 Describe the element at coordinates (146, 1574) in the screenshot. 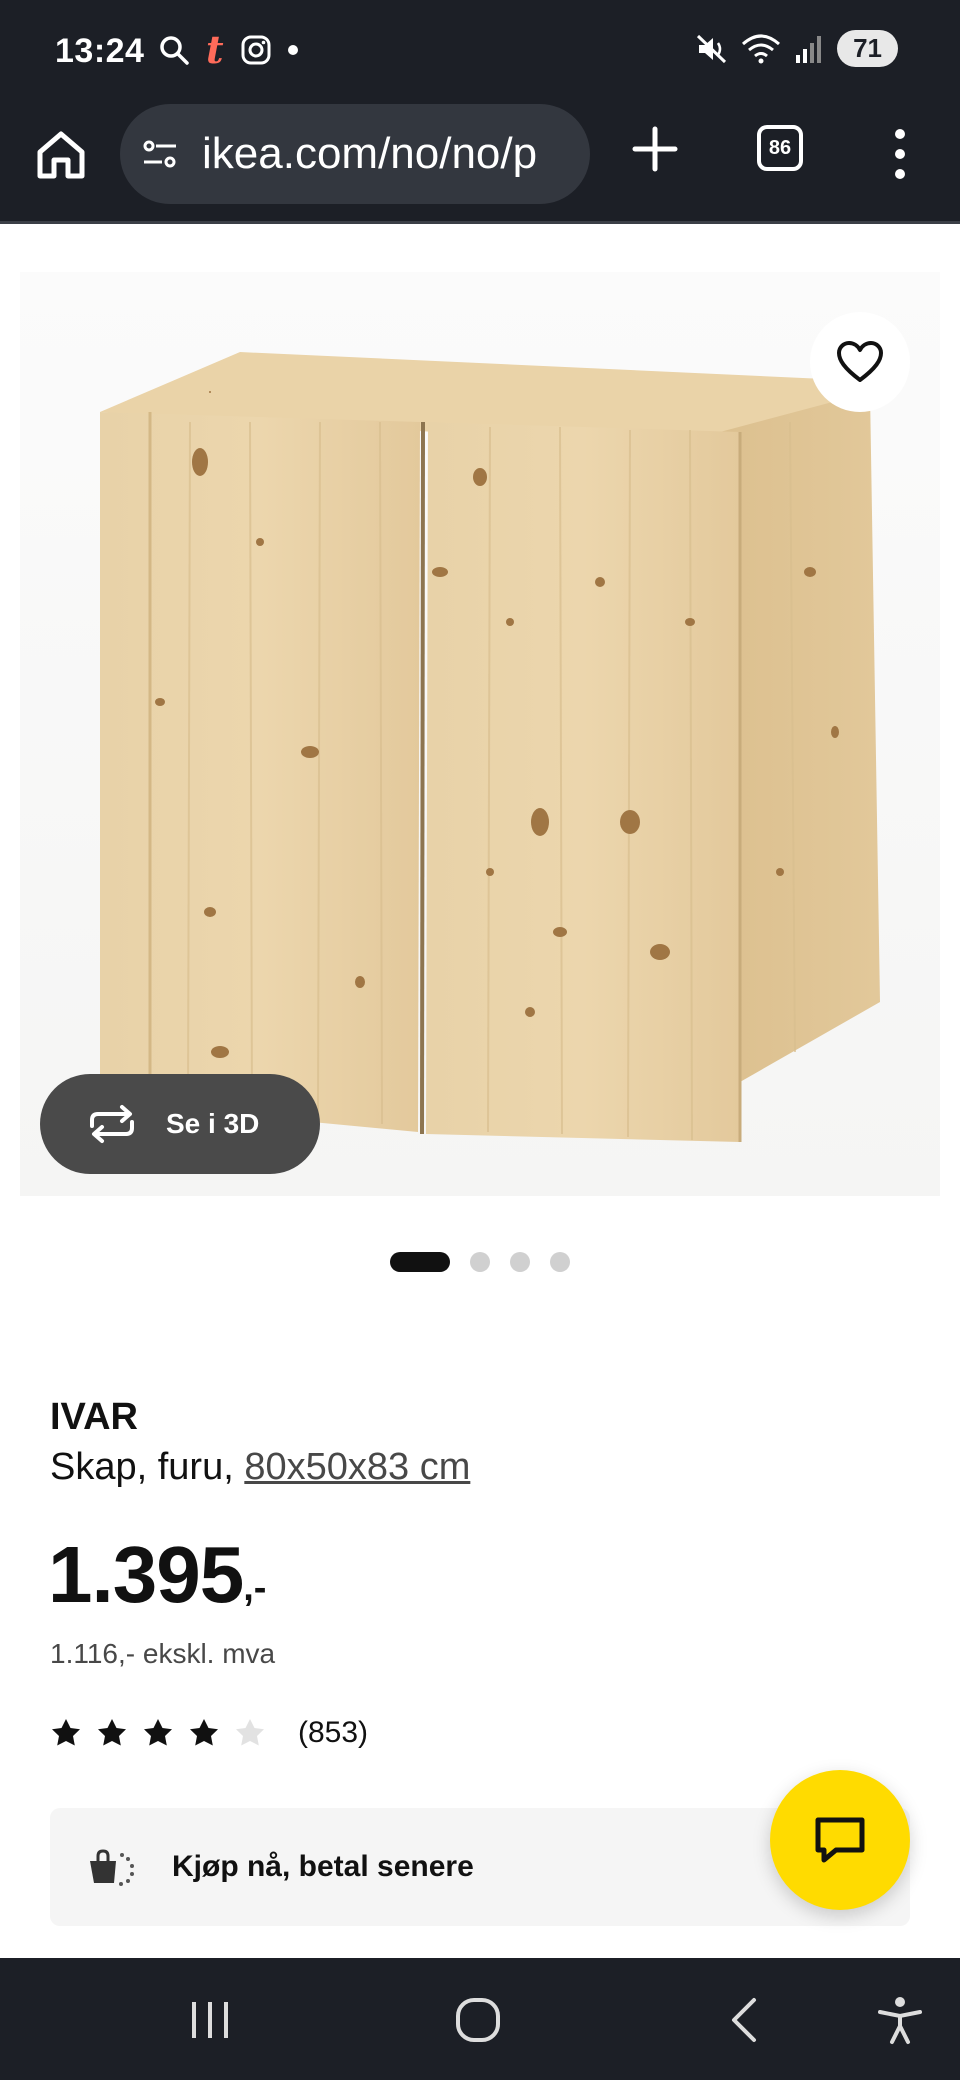

I see `price-amount: 1.395` at that location.